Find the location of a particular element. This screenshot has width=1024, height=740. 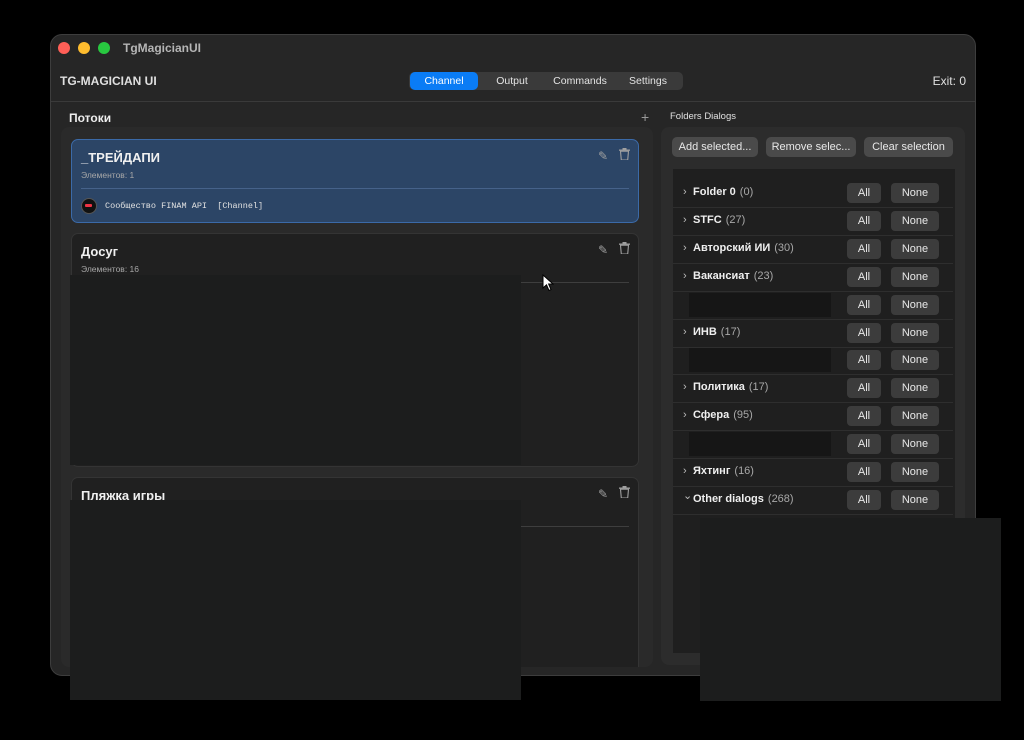

close-window-button is located at coordinates (64, 48).